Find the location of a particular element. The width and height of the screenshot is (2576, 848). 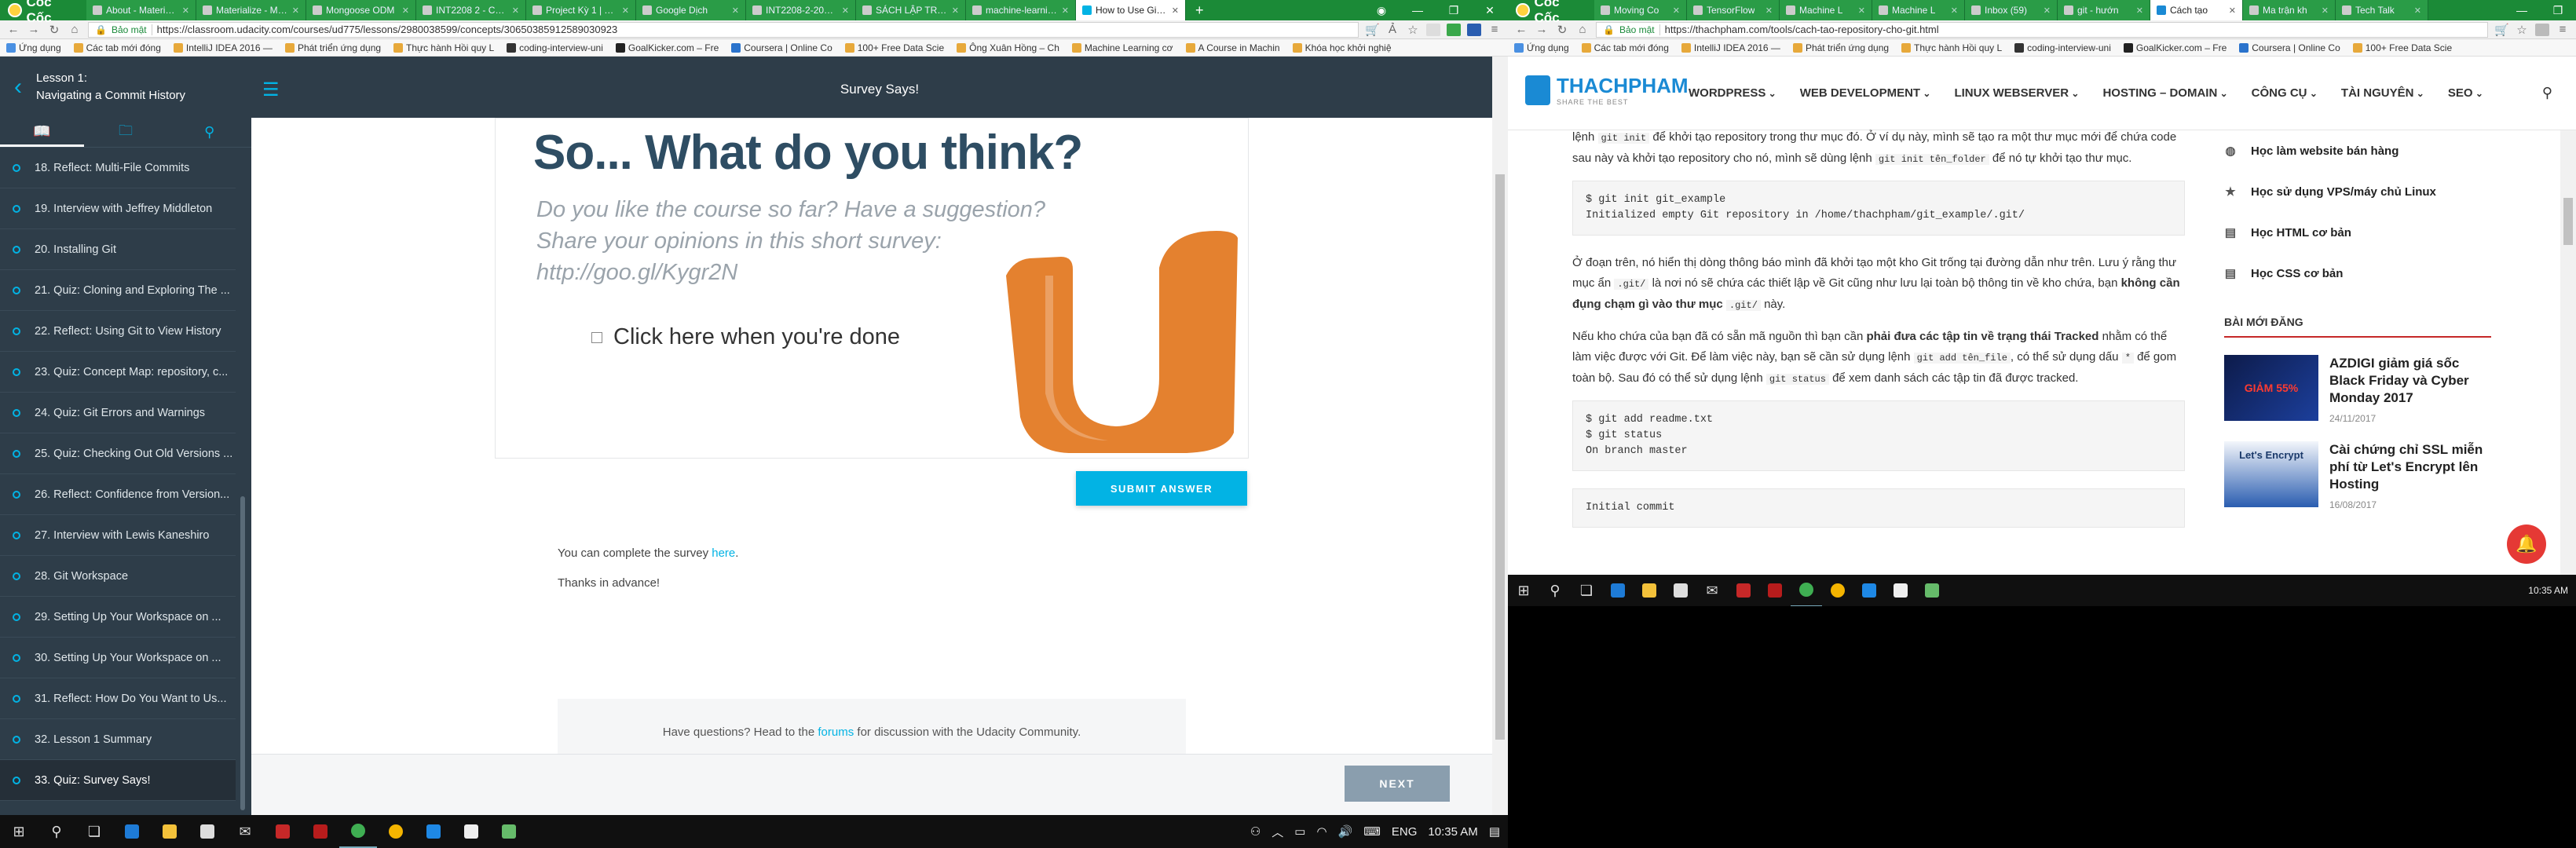

next-button: NEXT is located at coordinates (1397, 784).